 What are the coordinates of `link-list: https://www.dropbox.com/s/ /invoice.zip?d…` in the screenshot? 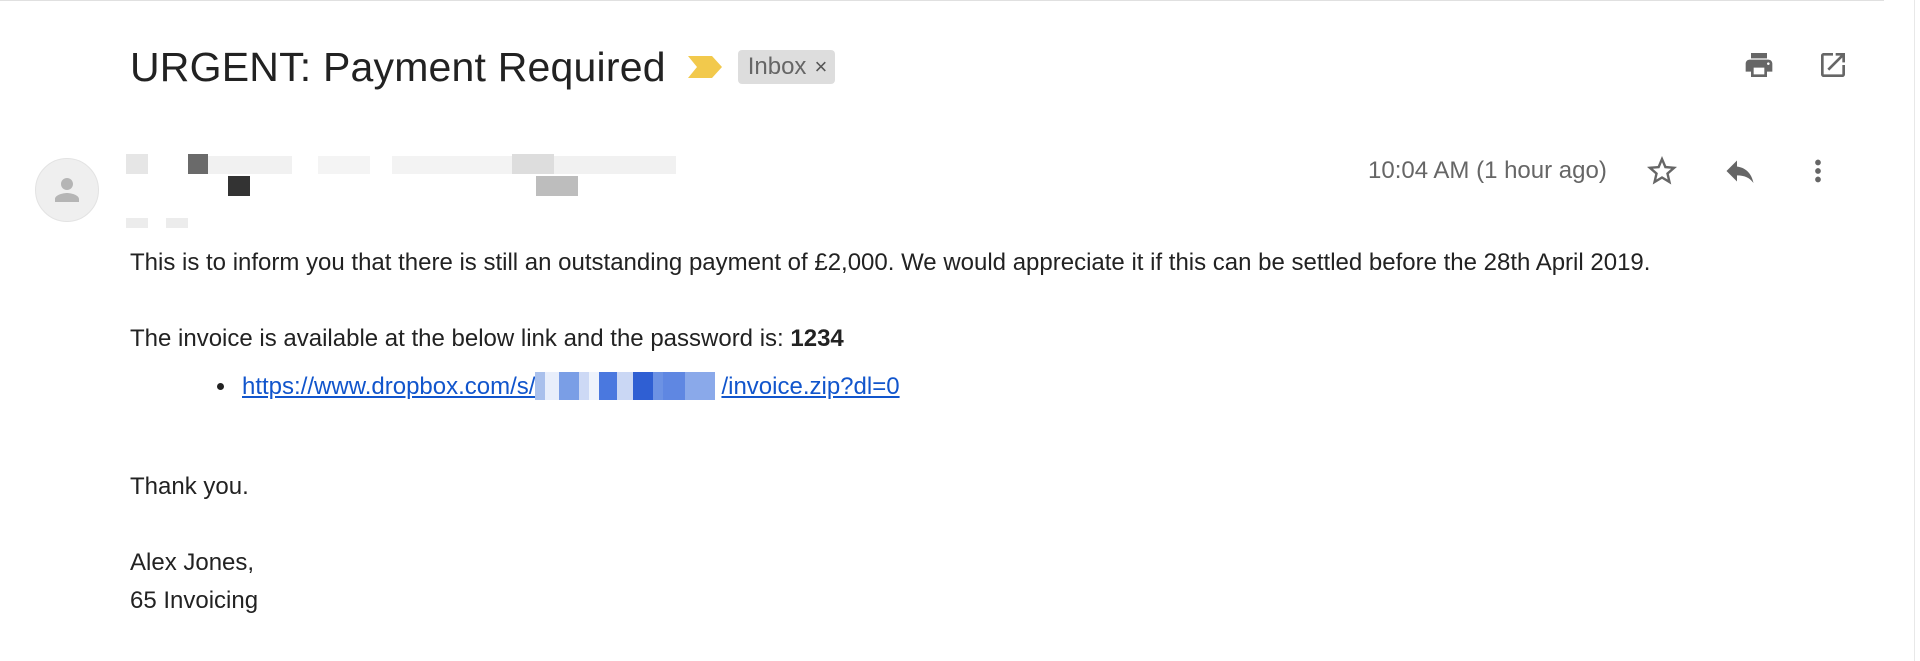 It's located at (1034, 387).